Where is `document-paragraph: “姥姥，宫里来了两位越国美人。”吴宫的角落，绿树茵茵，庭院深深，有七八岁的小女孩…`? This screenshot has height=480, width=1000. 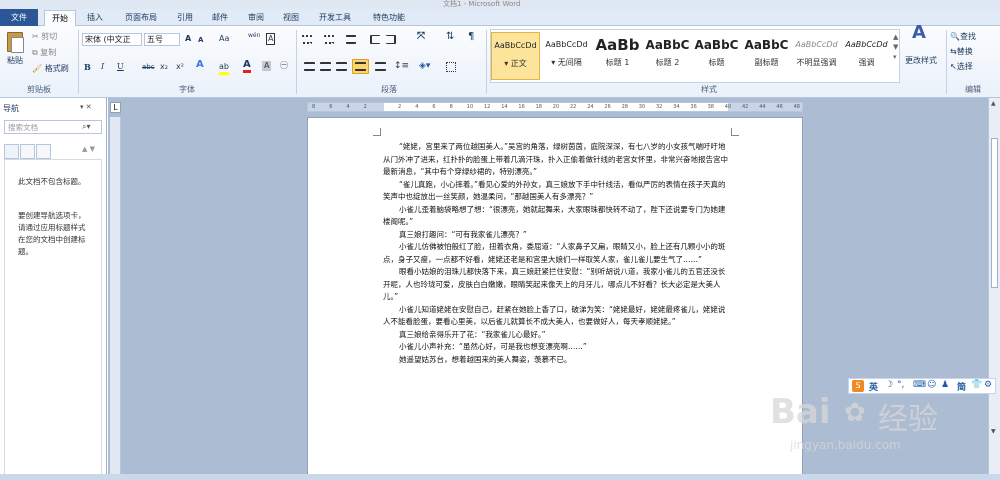
document-paragraph: “姥姥，宫里来了两位越国美人。”吴宫的角落，绿树茵茵，庭院深深，有七八岁的小女孩… is located at coordinates (556, 160).